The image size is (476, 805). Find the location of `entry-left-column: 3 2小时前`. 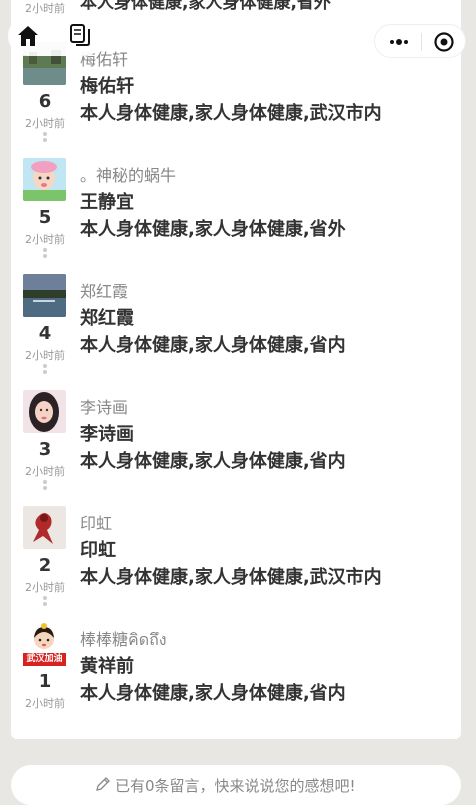

entry-left-column: 3 2小时前 is located at coordinates (45, 448).